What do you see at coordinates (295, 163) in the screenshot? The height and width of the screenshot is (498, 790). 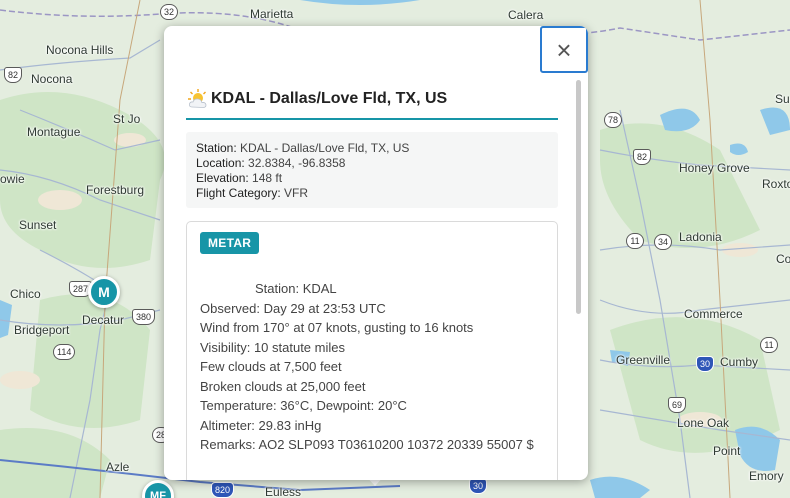 I see `info-value: 32.8384, -96.8358` at bounding box center [295, 163].